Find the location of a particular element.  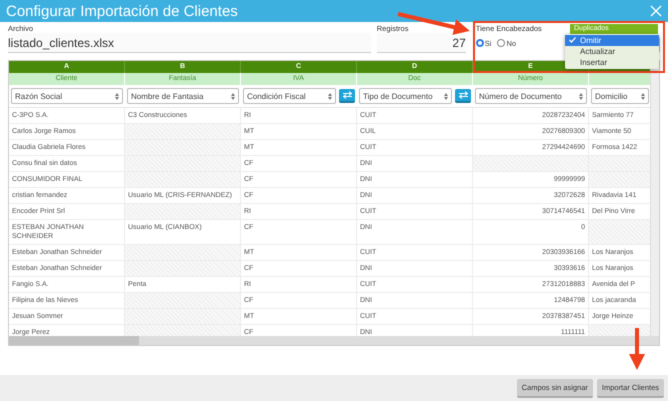

column-select: Condición Fiscal is located at coordinates (289, 96).